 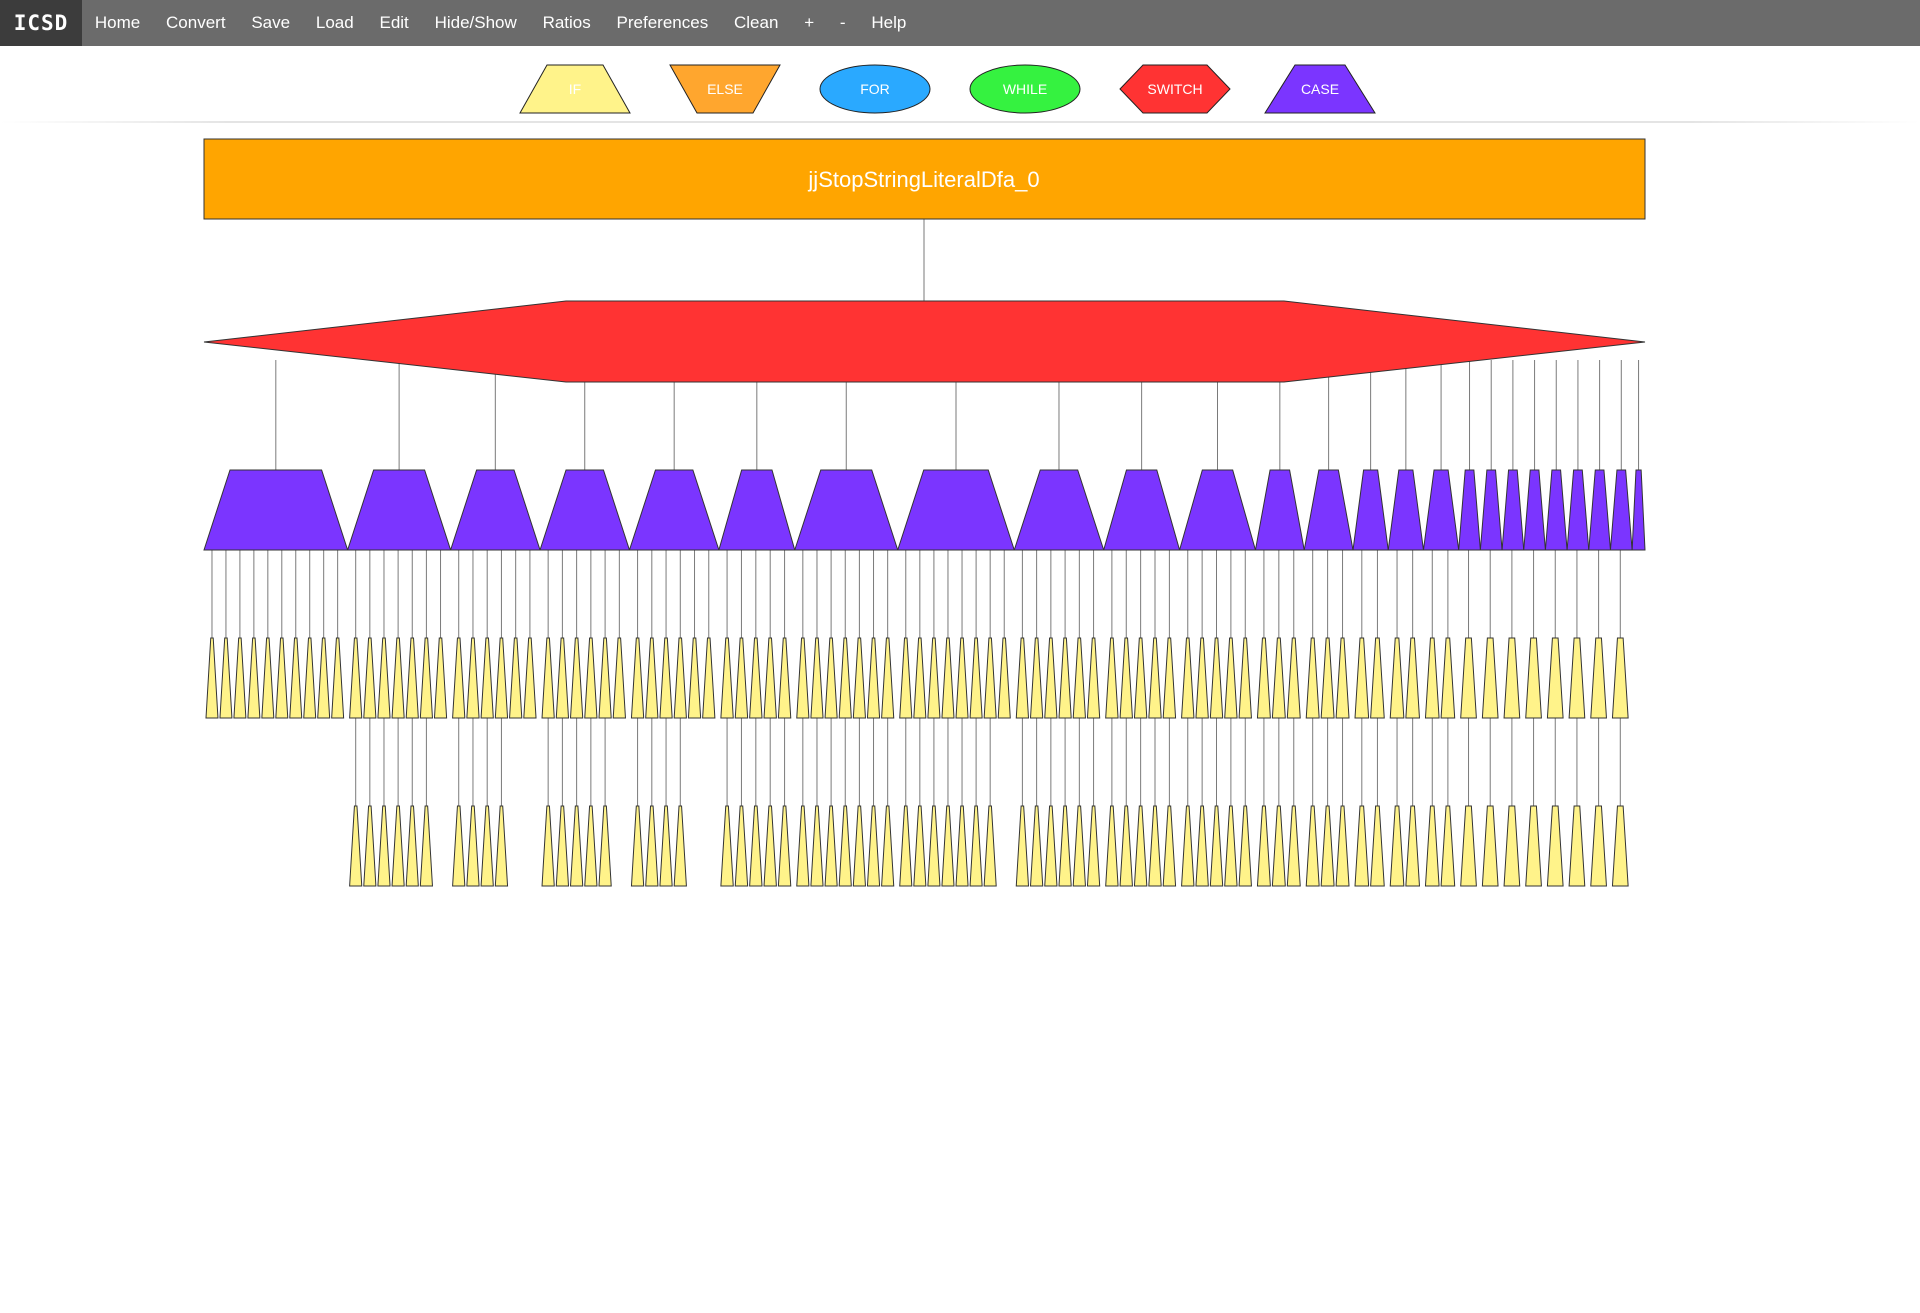 I want to click on function-node: jjStopStringLiteralDfa_0, so click(x=924, y=179).